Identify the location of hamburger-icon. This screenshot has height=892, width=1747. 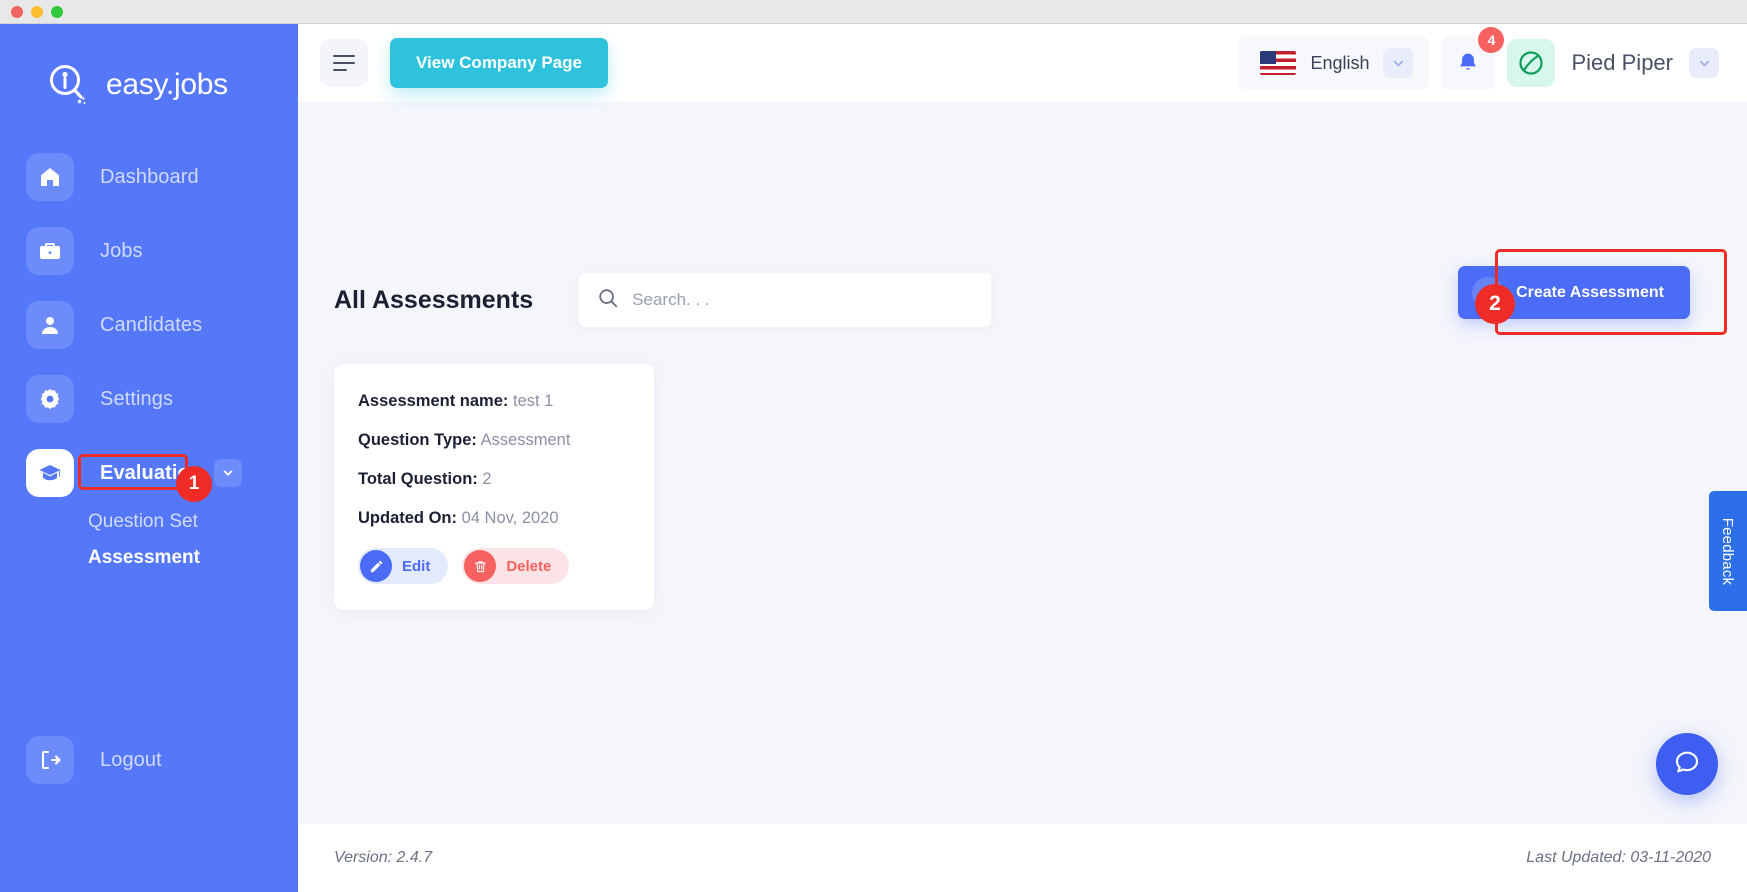
(344, 63).